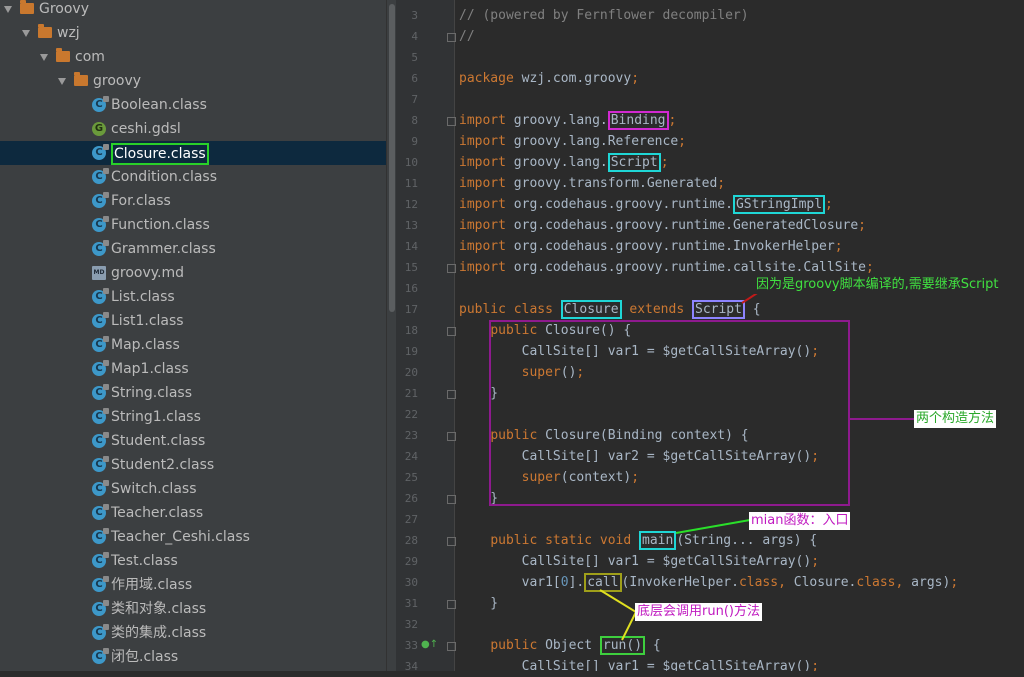 This screenshot has height=677, width=1024. What do you see at coordinates (698, 612) in the screenshot?
I see `annotation-run: 底层会调用run()方法` at bounding box center [698, 612].